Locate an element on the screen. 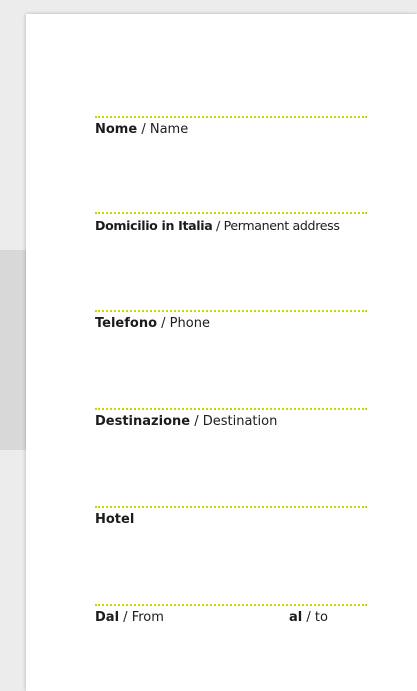 The width and height of the screenshot is (417, 691). from-label-sep: / is located at coordinates (125, 617).